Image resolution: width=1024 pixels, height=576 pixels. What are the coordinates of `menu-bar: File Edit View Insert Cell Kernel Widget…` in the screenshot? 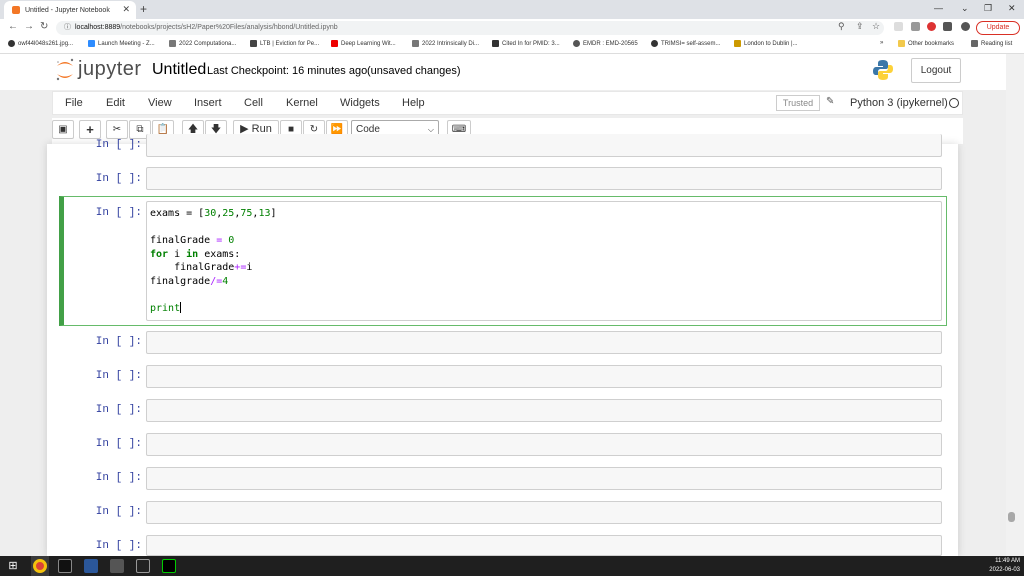 It's located at (507, 103).